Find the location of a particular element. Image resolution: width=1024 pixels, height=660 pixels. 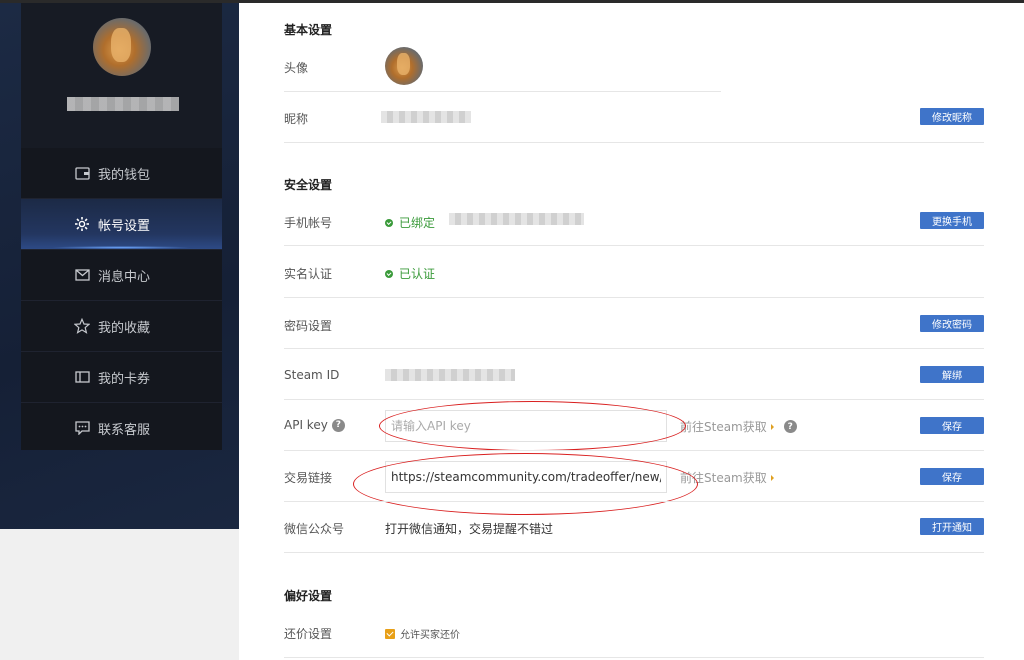

wechat-label: 微信公众号 is located at coordinates (314, 529).